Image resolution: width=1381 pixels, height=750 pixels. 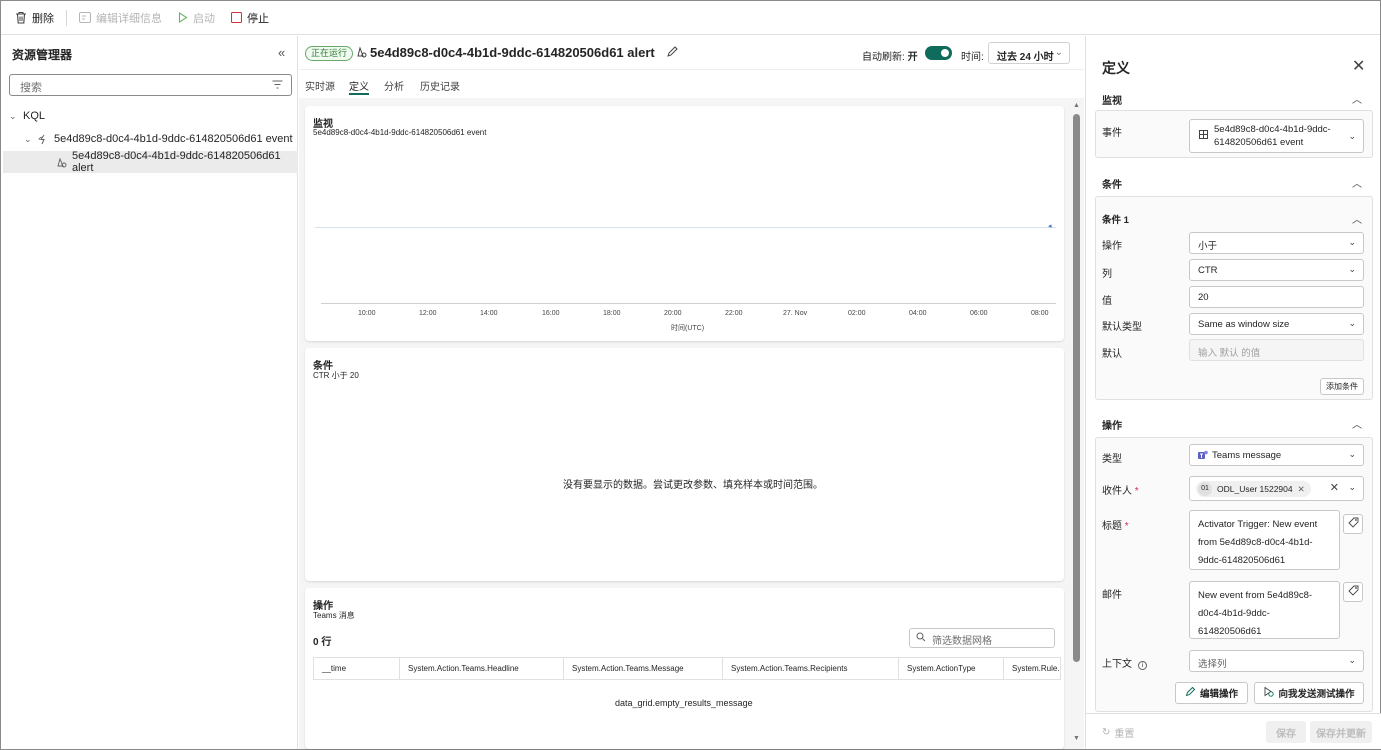 I want to click on default-value-input: 输入 默认 的值, so click(x=1276, y=350).